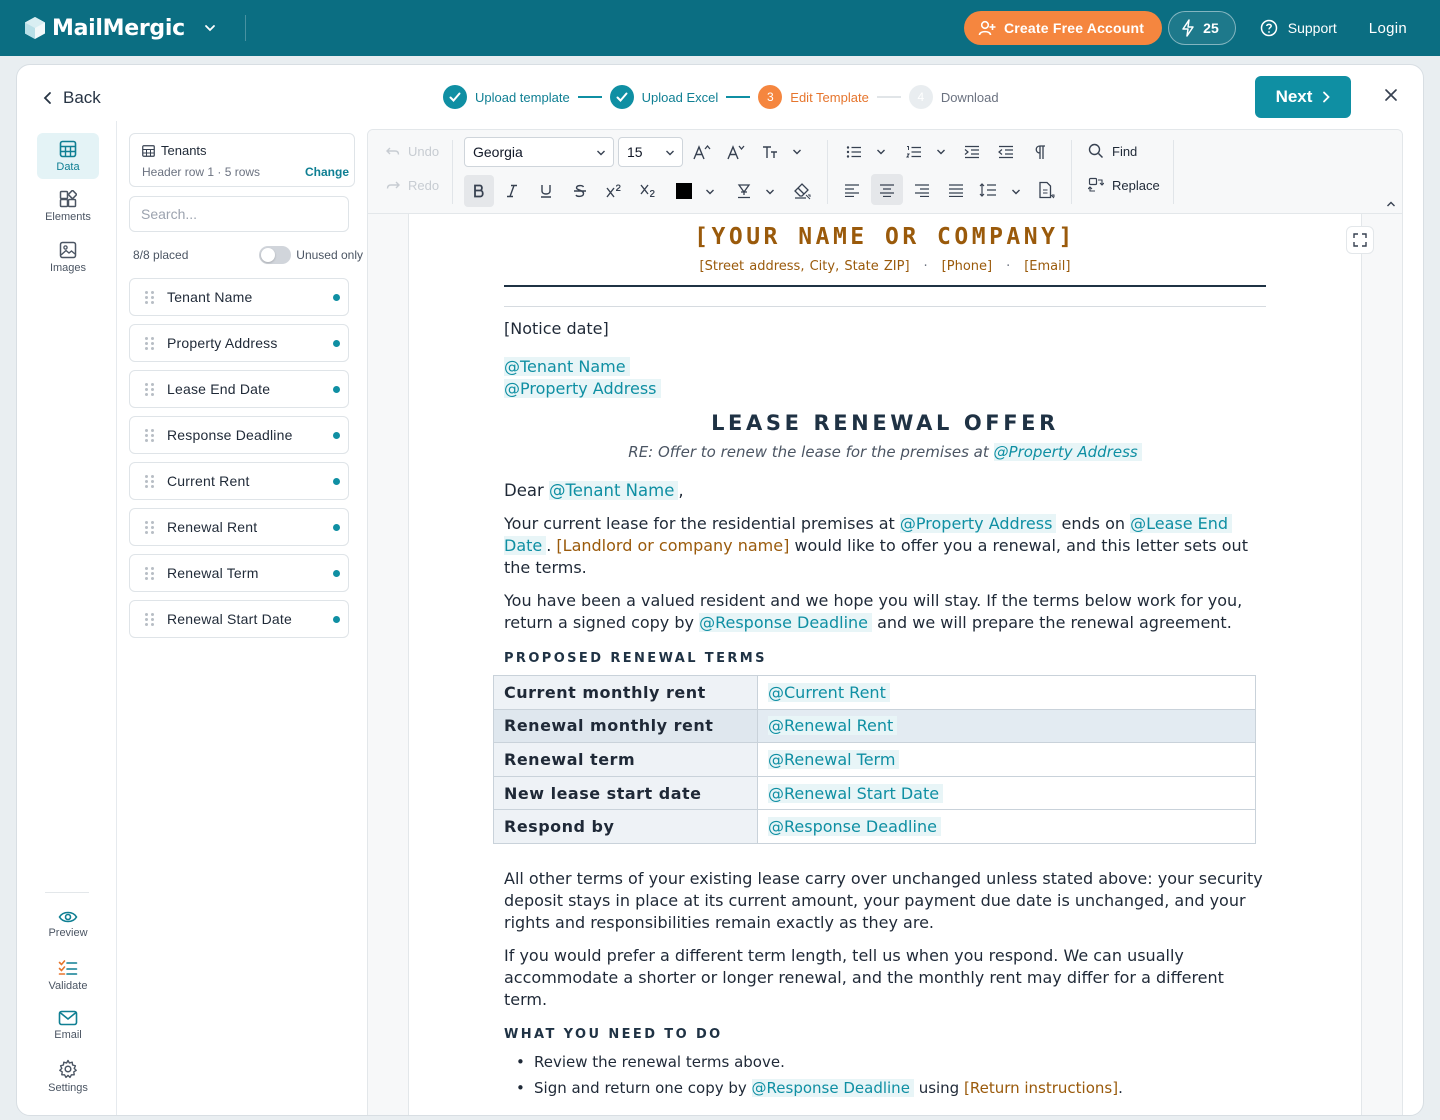 This screenshot has height=1120, width=1440. I want to click on merge-field-renewal-term: @Renewal Term, so click(834, 759).